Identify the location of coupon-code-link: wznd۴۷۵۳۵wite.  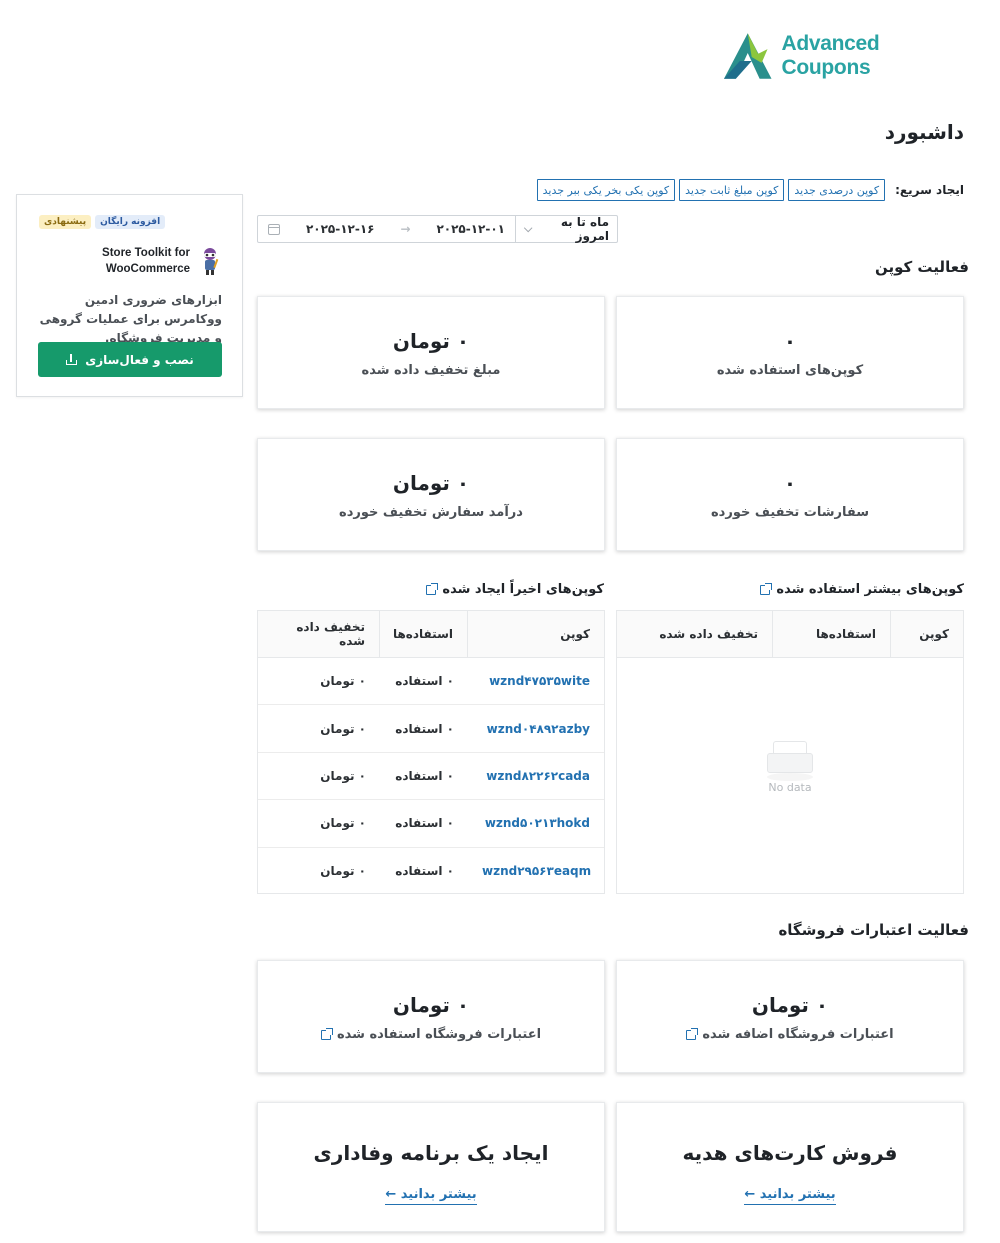
(536, 681).